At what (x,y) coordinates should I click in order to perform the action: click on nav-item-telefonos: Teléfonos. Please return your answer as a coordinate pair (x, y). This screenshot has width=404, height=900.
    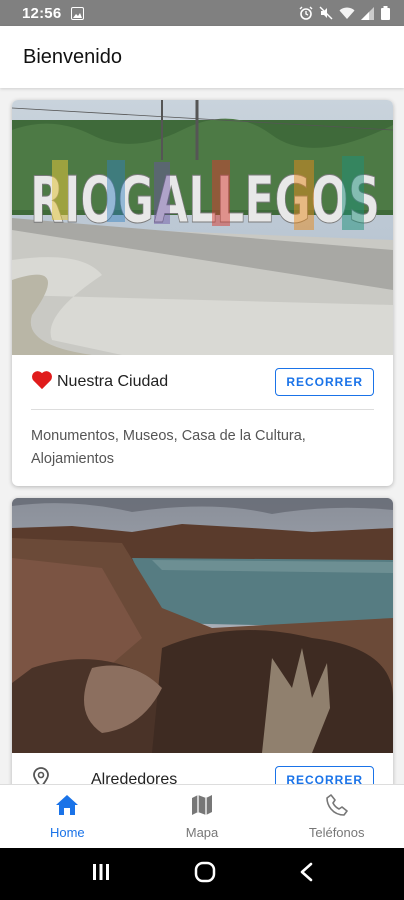
    Looking at the image, I should click on (336, 816).